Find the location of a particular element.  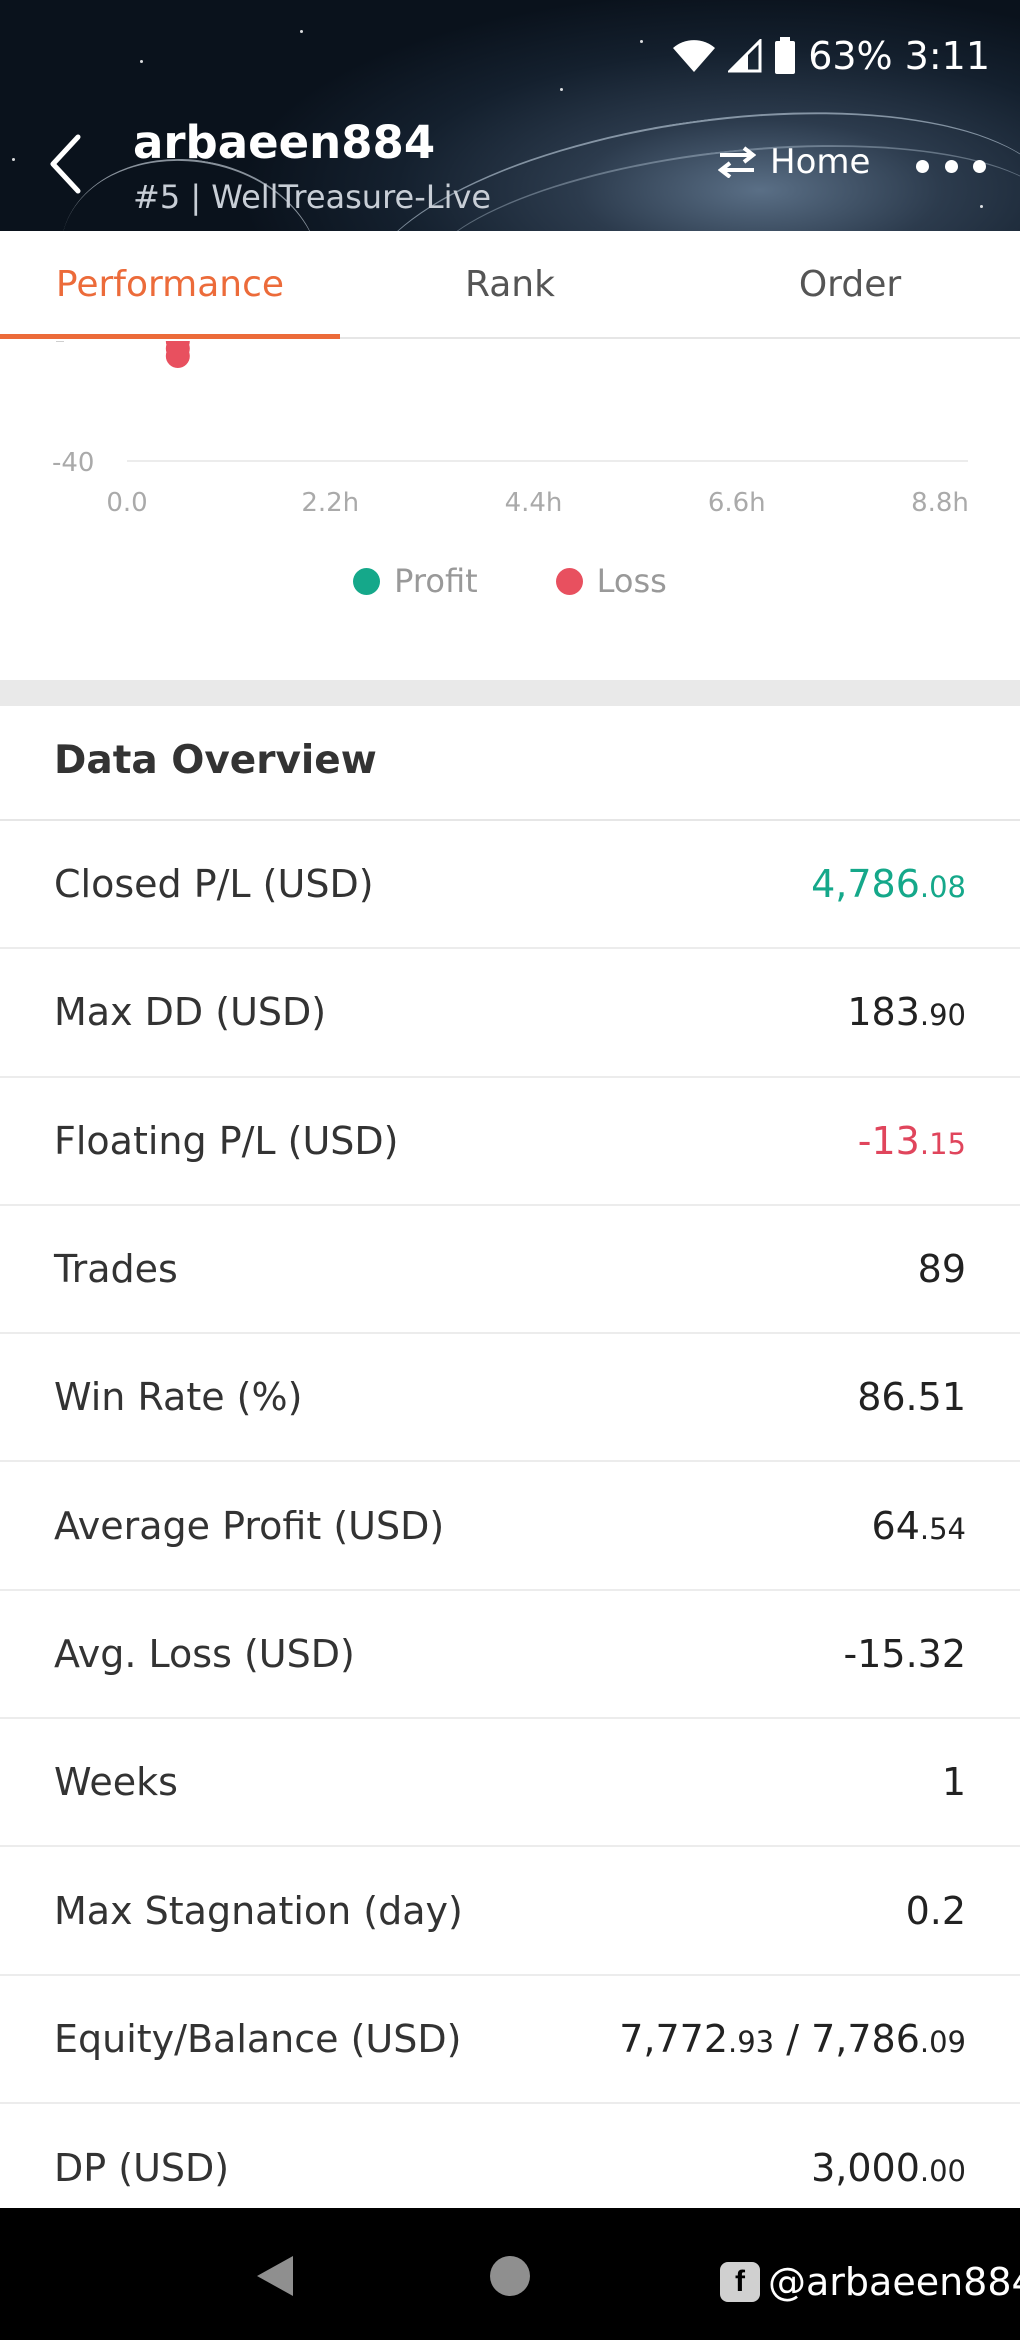

row-value: -13.15 is located at coordinates (912, 1141).